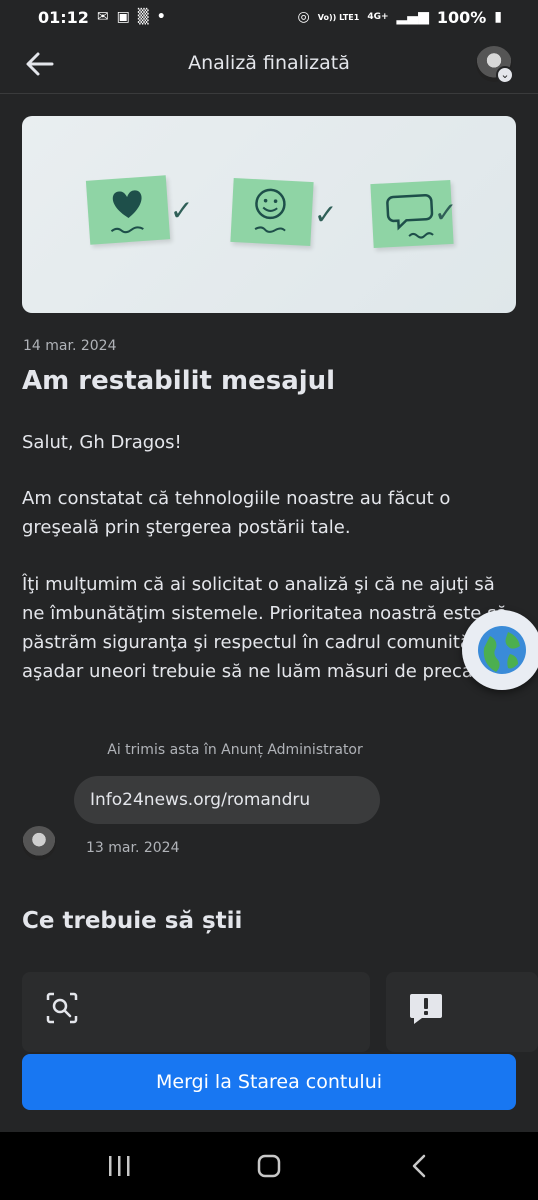 This screenshot has height=1200, width=538. What do you see at coordinates (63, 17) in the screenshot?
I see `status-time: 01:12` at bounding box center [63, 17].